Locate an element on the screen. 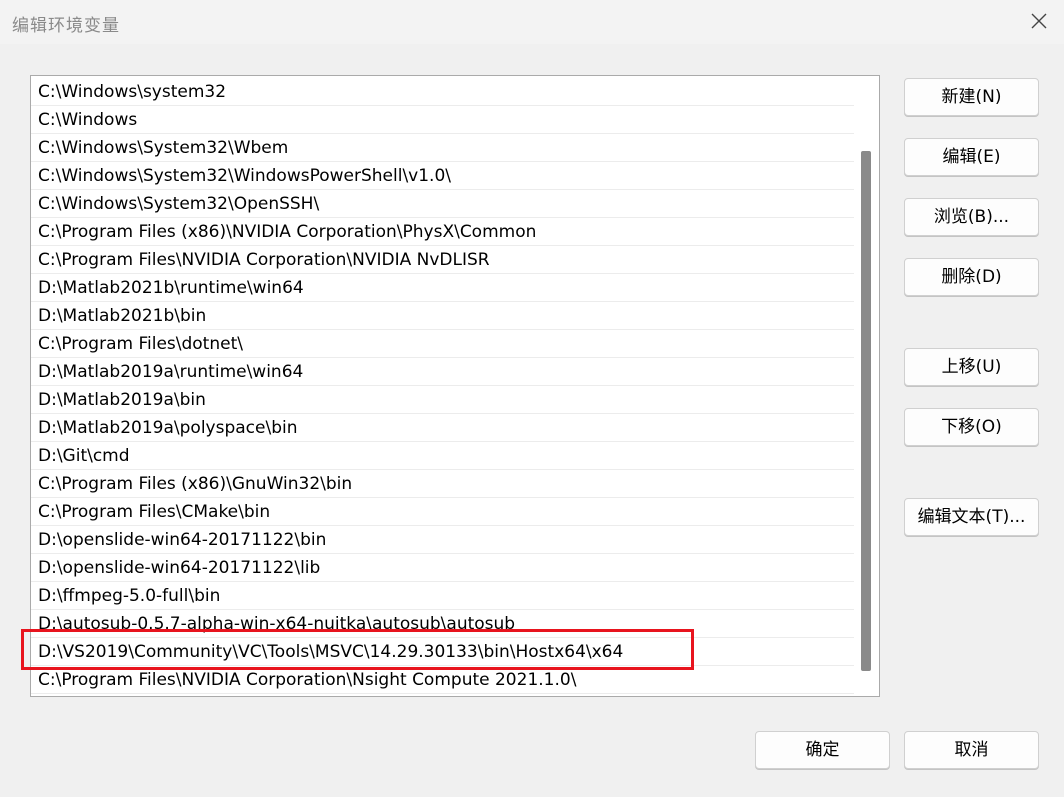 Image resolution: width=1064 pixels, height=797 pixels. list-item: C:\Windows\System32\OpenSSH\ is located at coordinates (442, 204).